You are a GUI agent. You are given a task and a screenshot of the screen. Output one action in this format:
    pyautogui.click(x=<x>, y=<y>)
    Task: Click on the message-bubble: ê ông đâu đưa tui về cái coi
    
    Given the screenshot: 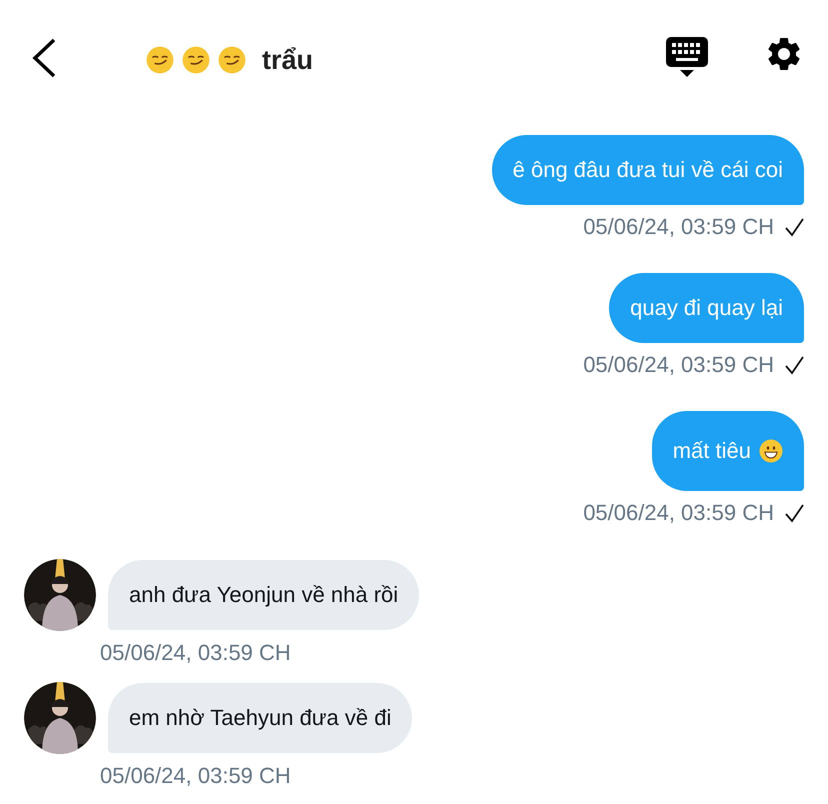 What is the action you would take?
    pyautogui.click(x=648, y=170)
    